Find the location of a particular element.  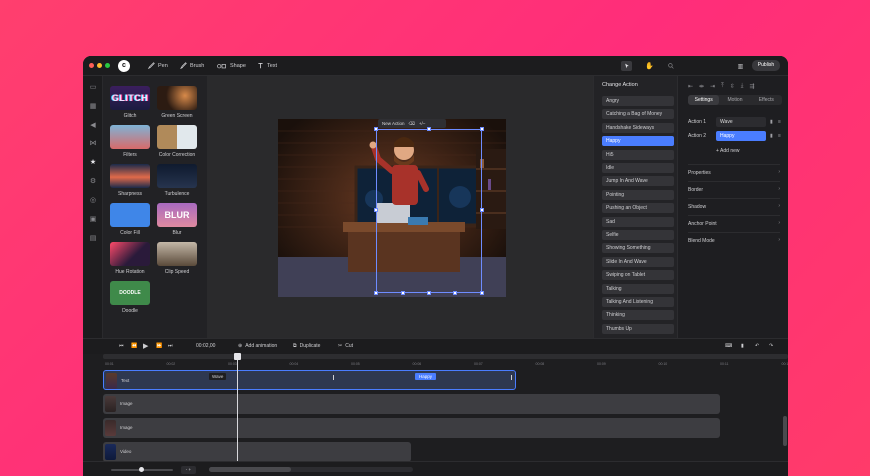

action-item: Showing Something is located at coordinates (638, 248).